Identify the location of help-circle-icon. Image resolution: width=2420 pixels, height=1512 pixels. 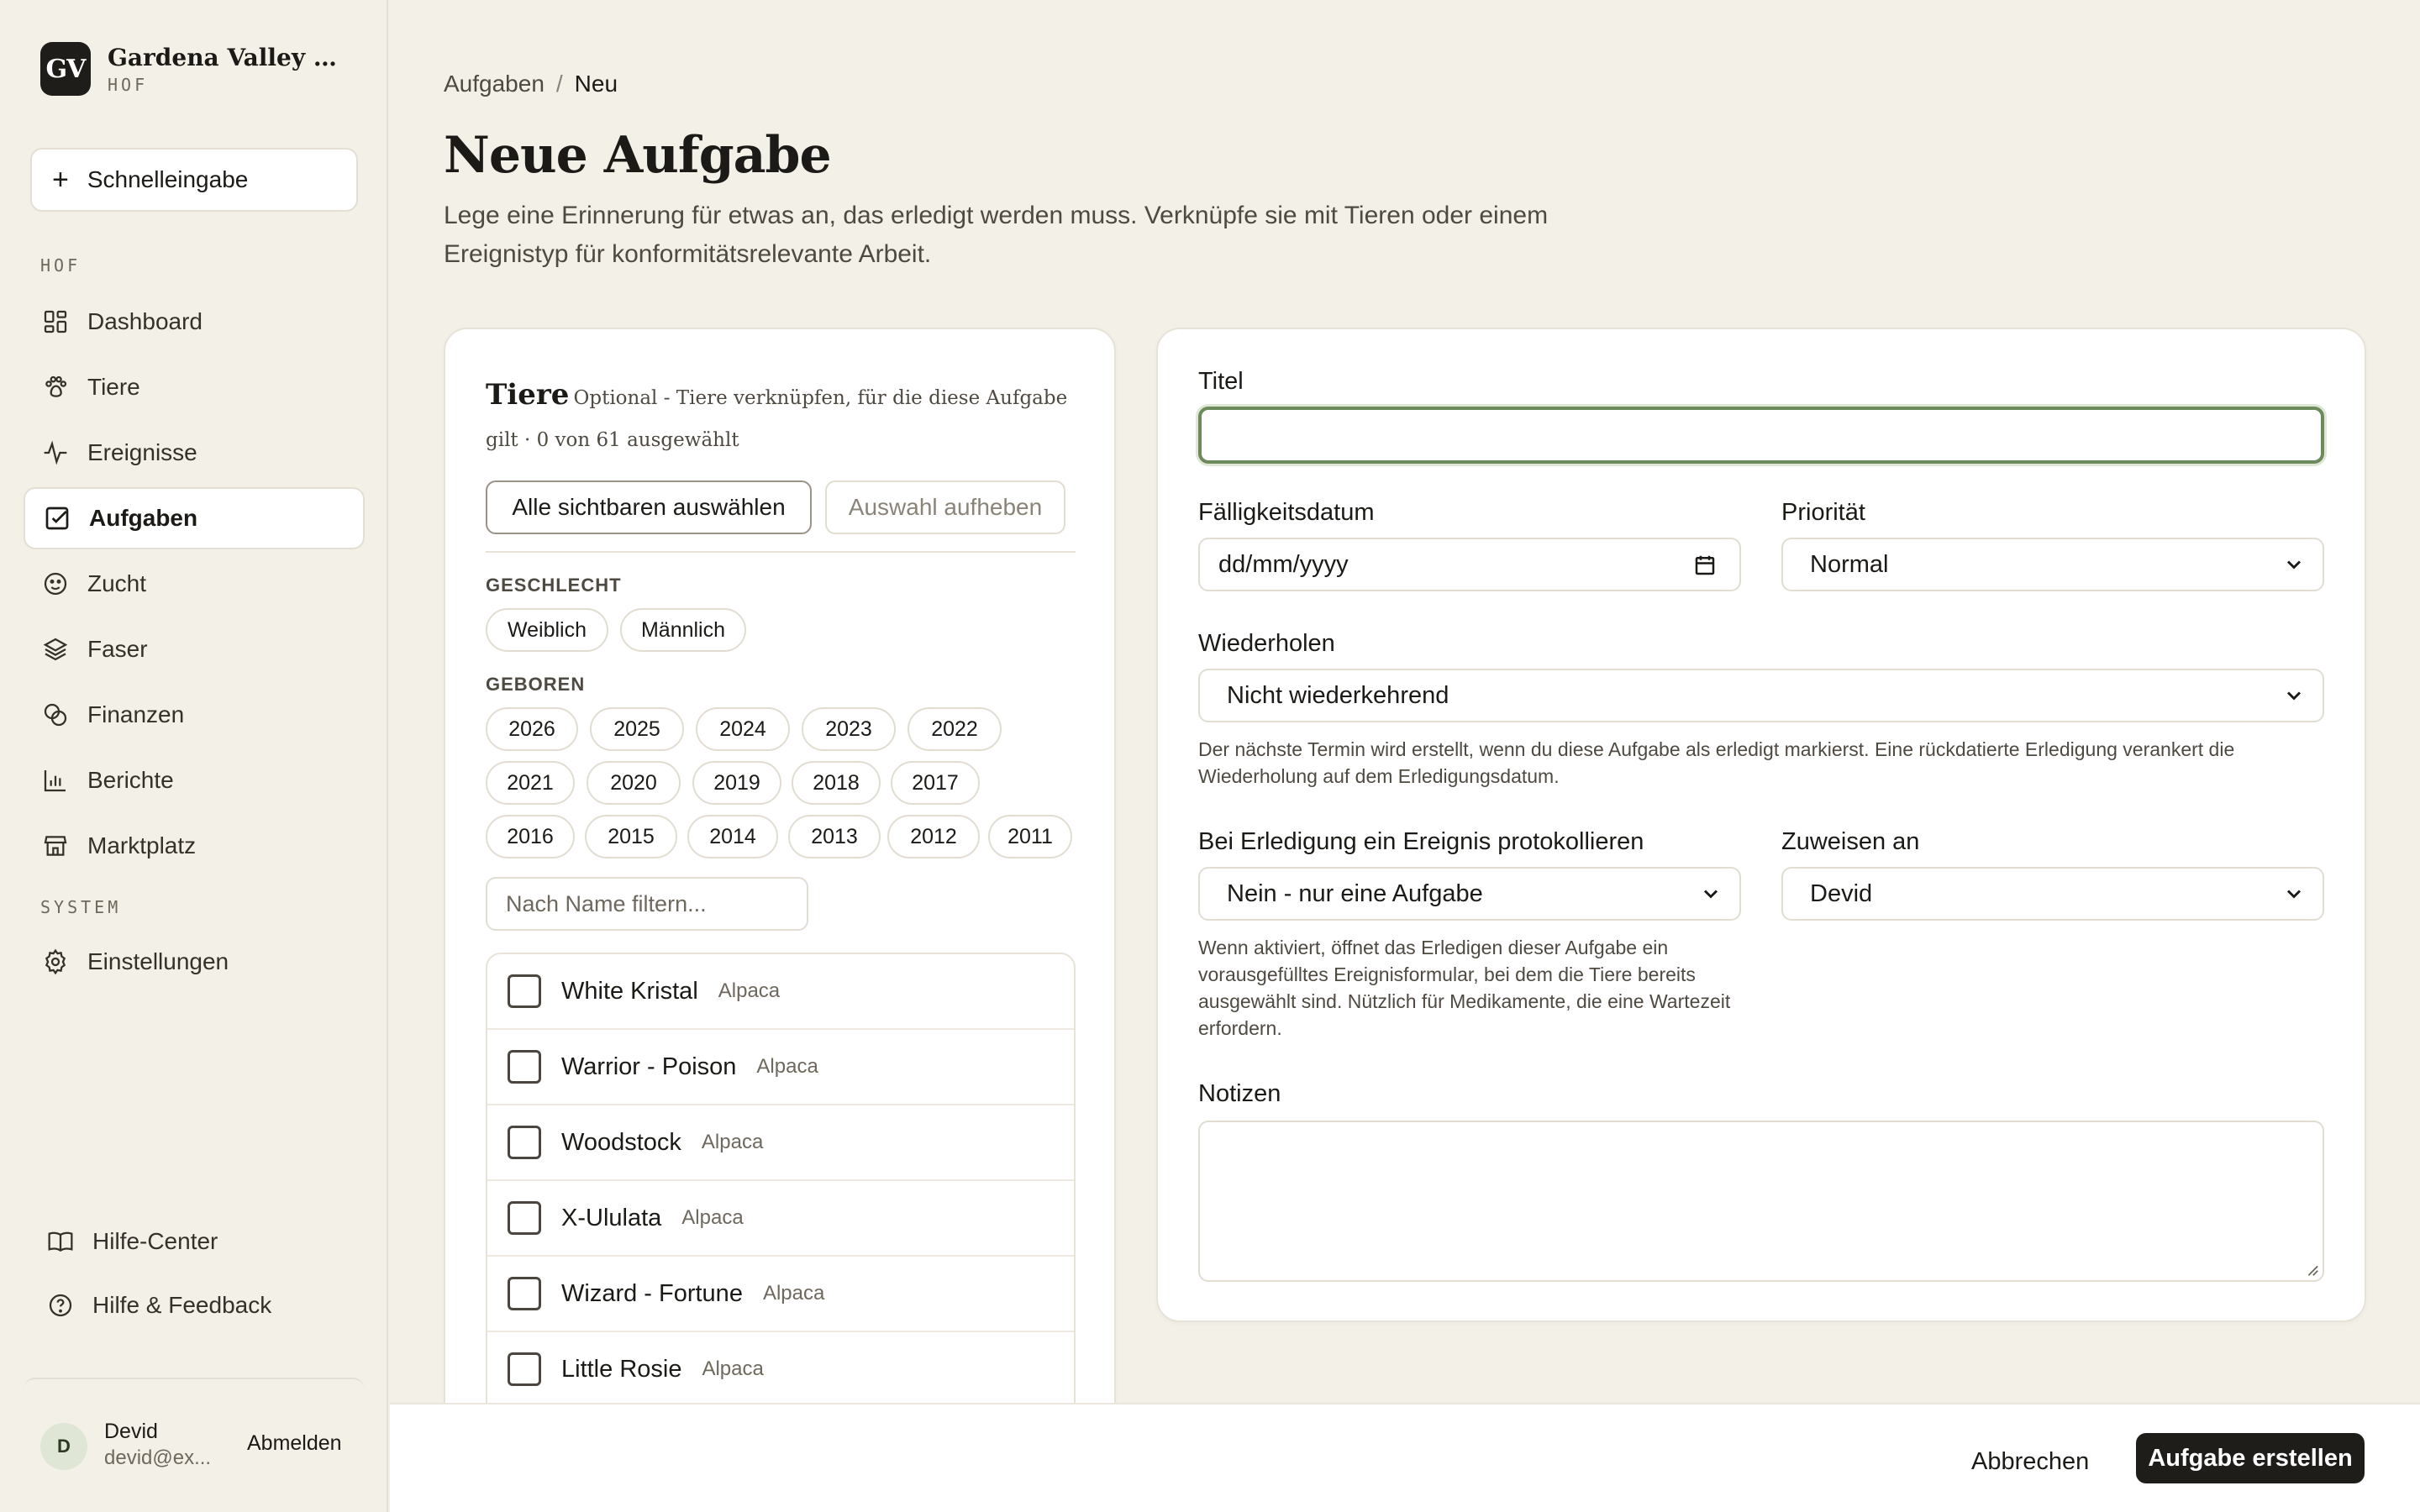
(60, 1305).